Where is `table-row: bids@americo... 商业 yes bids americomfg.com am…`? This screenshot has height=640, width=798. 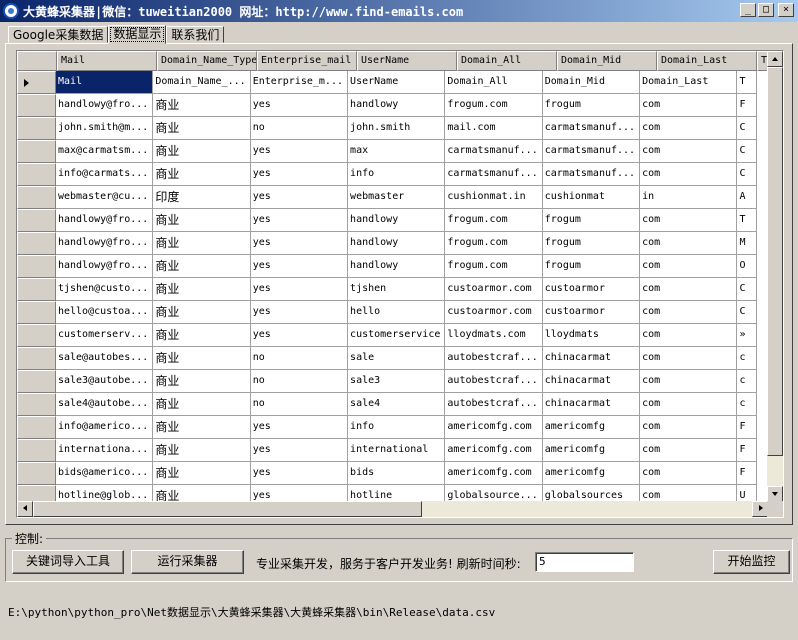
table-row: bids@americo... 商业 yes bids americomfg.com am… is located at coordinates (387, 473).